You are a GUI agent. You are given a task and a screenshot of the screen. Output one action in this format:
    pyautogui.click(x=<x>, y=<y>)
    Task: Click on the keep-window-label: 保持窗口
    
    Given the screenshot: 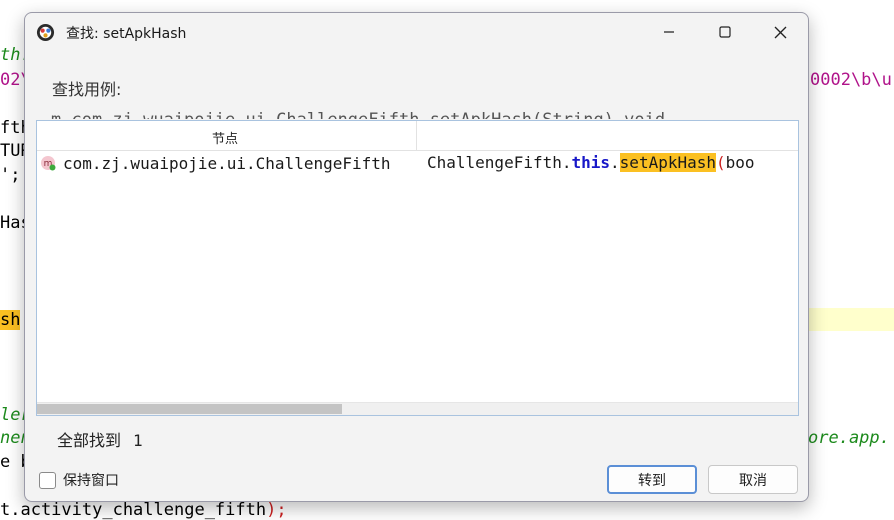 What is the action you would take?
    pyautogui.click(x=91, y=481)
    